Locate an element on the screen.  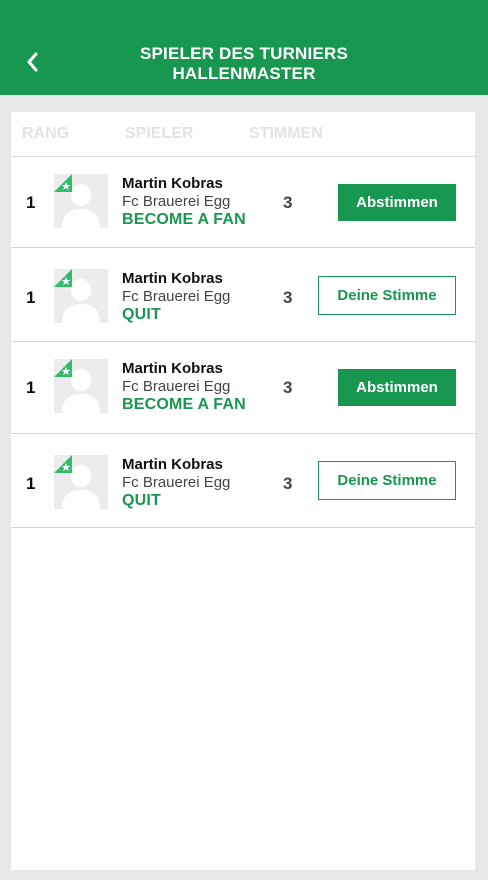
page-title-line2: HALLENMASTER is located at coordinates (244, 73).